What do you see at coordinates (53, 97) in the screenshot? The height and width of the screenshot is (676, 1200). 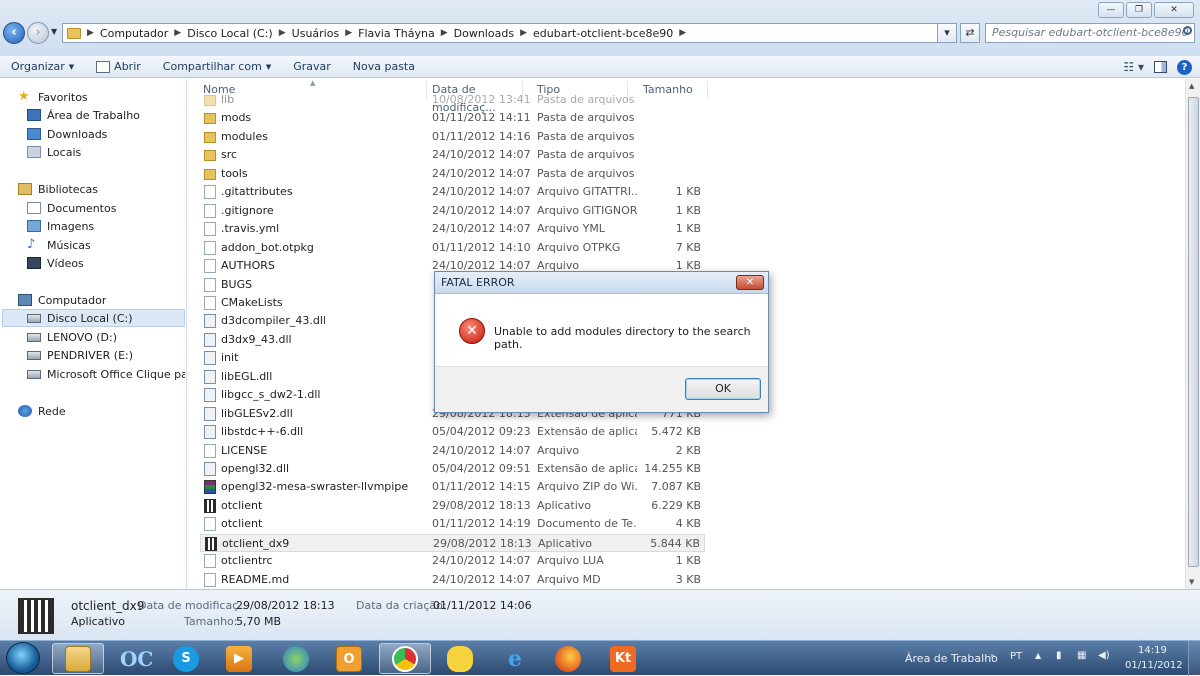 I see `nav-favorites: ★ Favoritos` at bounding box center [53, 97].